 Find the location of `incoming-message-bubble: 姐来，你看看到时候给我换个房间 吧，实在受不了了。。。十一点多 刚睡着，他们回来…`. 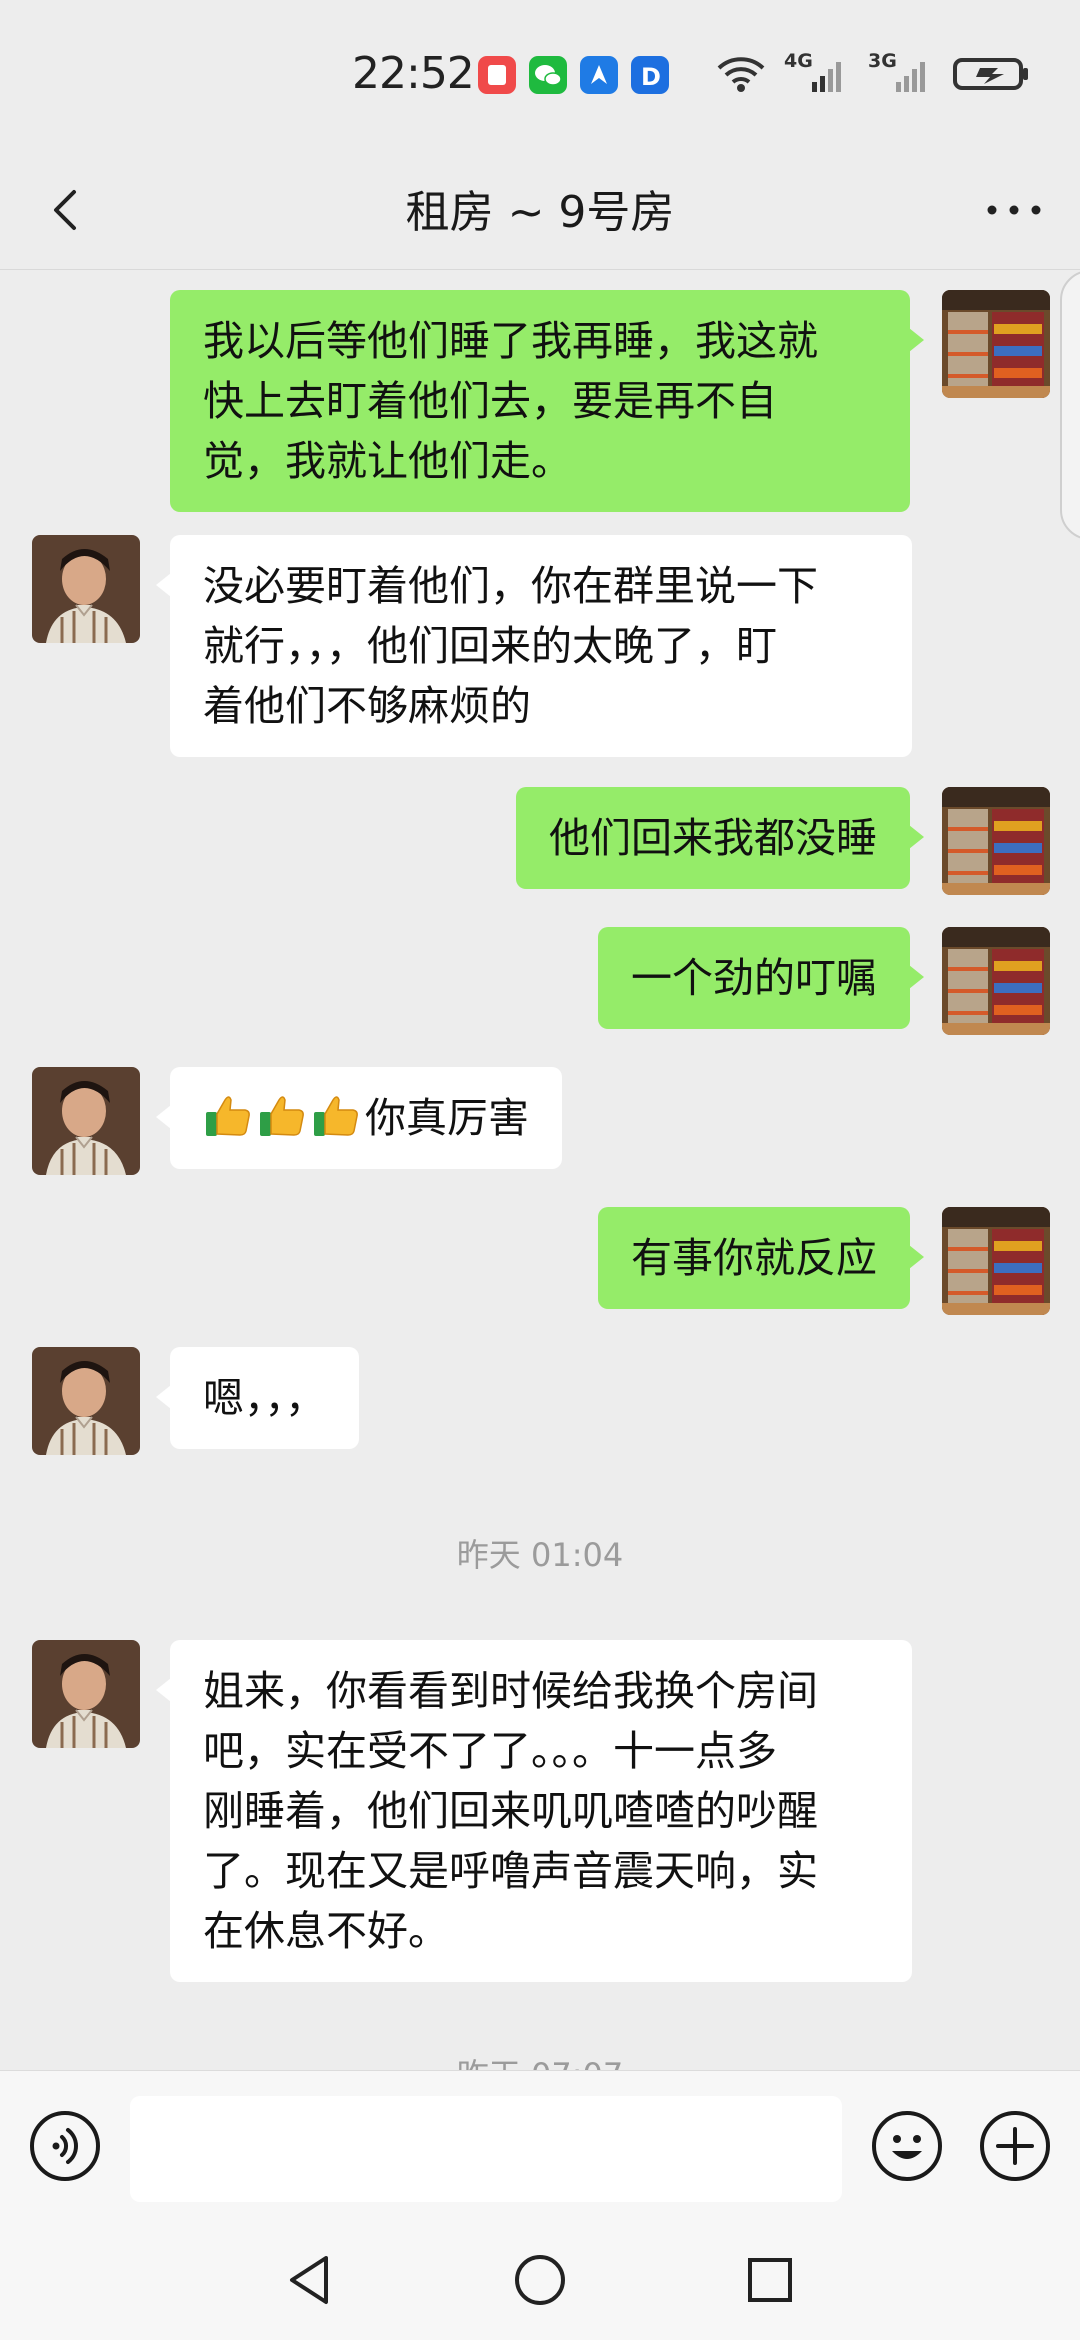

incoming-message-bubble: 姐来，你看看到时候给我换个房间 吧，实在受不了了。。。十一点多 刚睡着，他们回来… is located at coordinates (534, 1811).